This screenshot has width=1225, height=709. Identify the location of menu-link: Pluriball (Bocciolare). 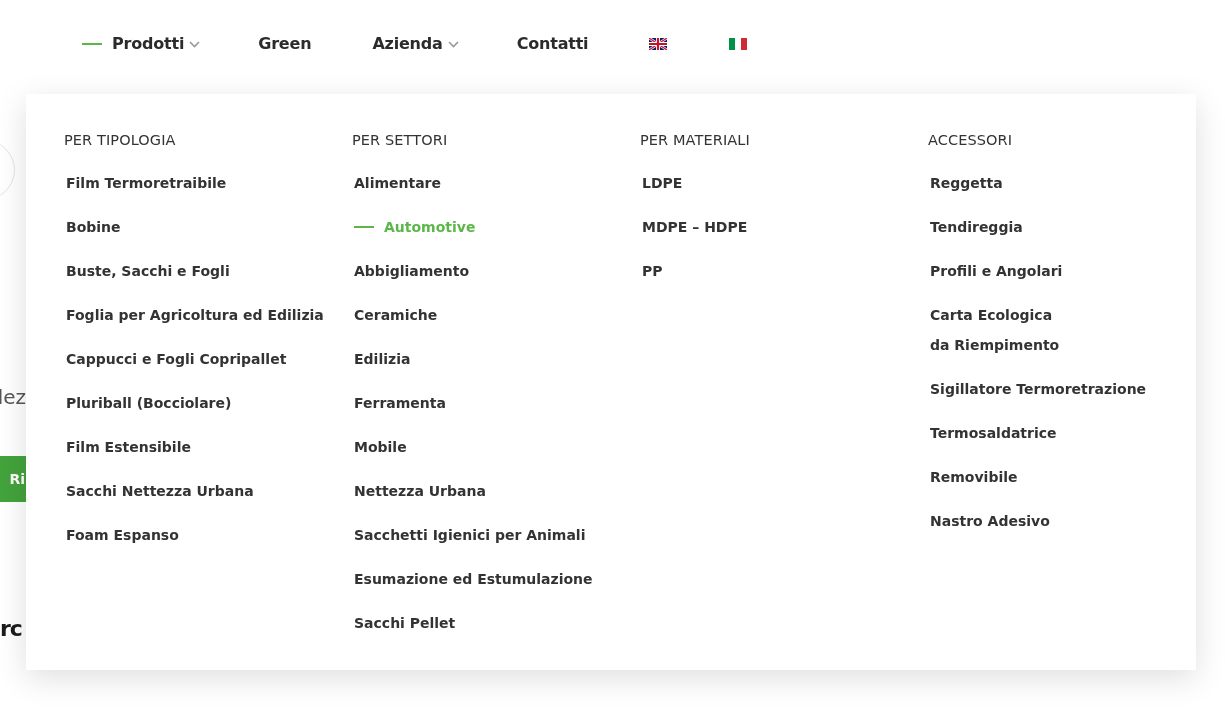
(208, 410).